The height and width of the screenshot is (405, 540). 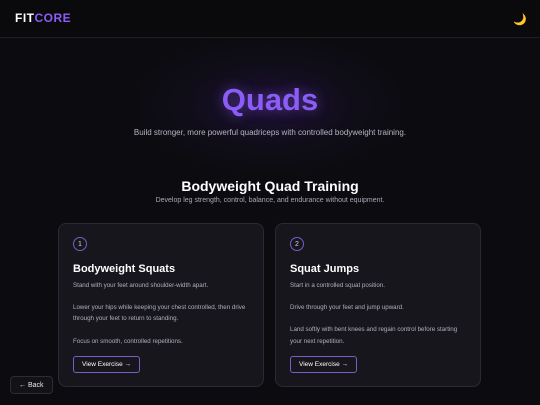 I want to click on exercise-step-text: Drive through your feet and jump upward., so click(x=347, y=308).